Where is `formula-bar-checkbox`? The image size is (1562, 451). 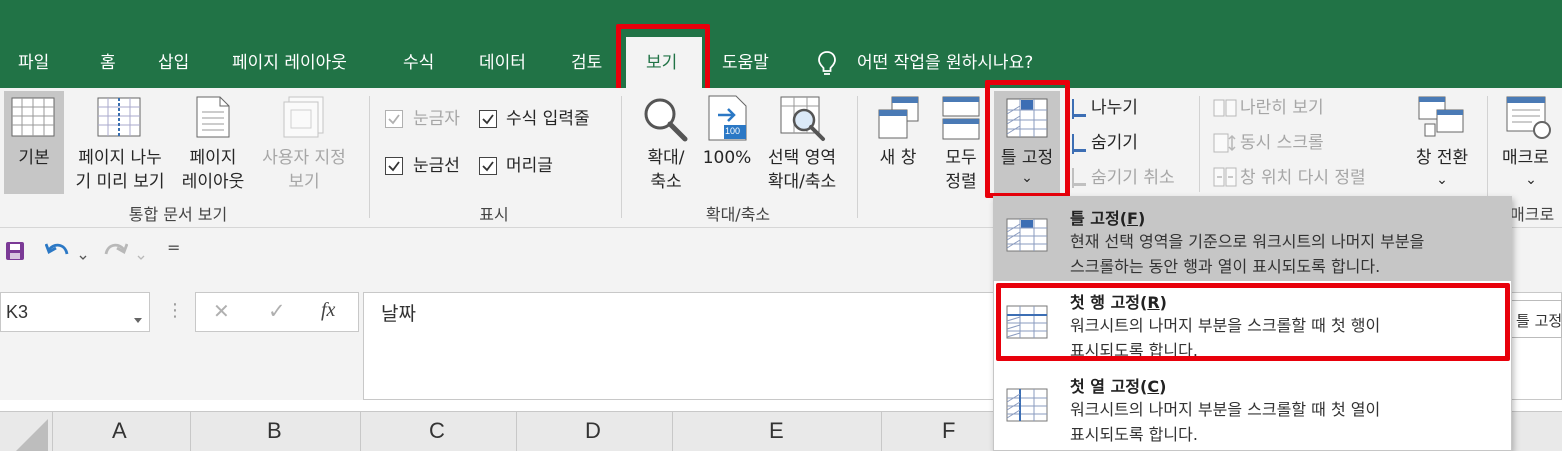
formula-bar-checkbox is located at coordinates (488, 119).